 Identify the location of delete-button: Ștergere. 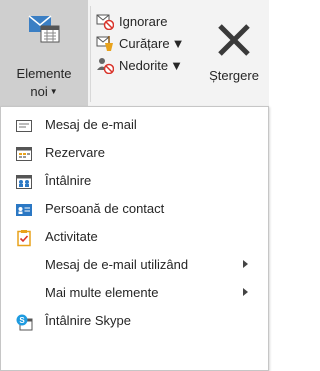
(234, 54).